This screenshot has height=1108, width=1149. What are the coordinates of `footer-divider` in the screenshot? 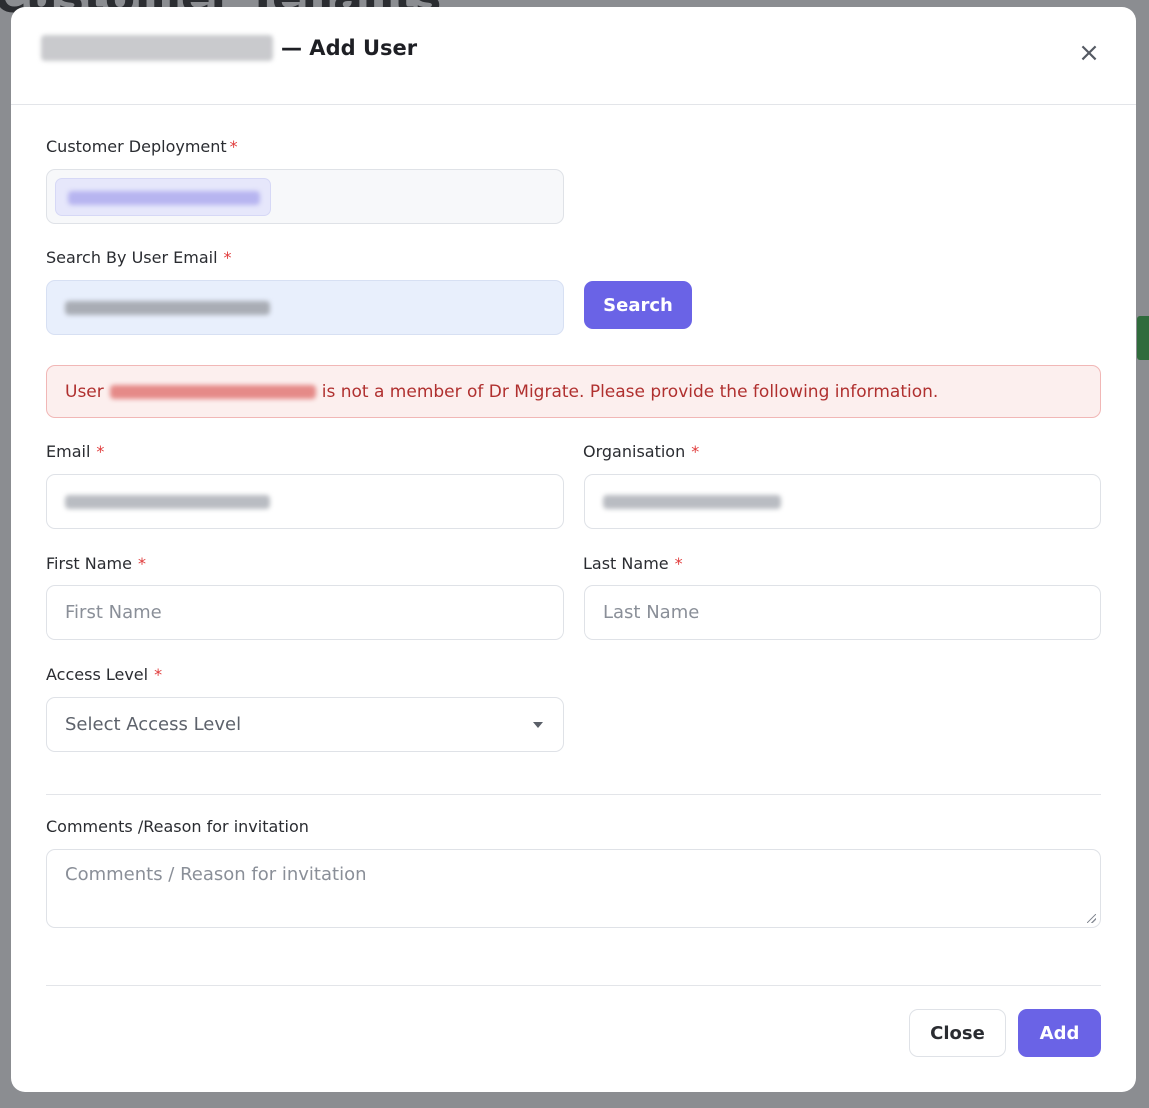 It's located at (573, 985).